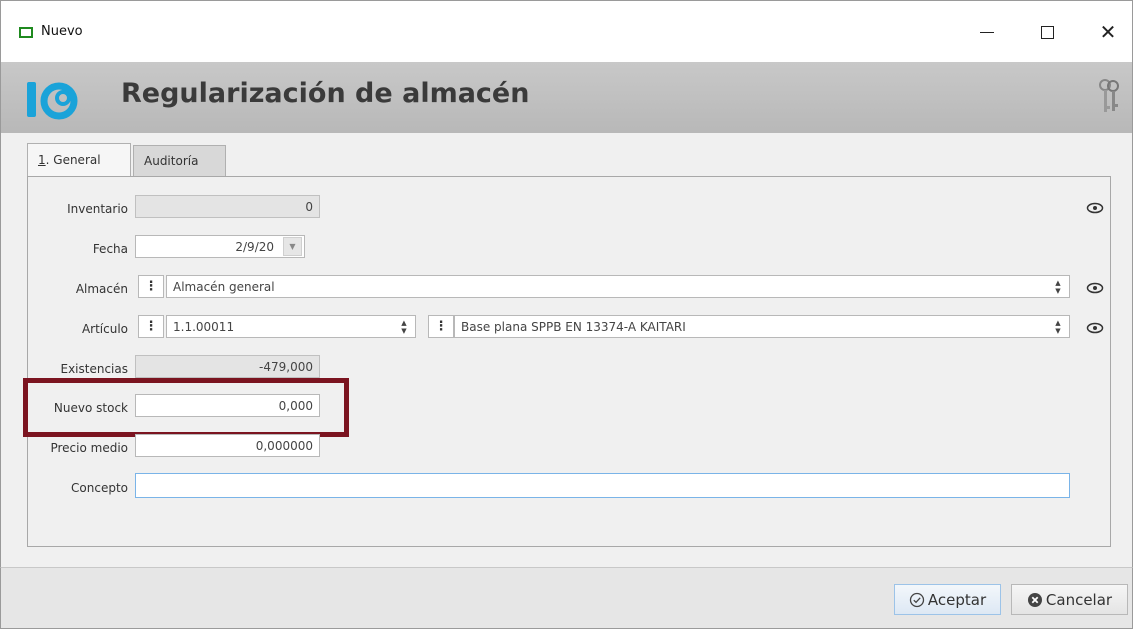 This screenshot has height=629, width=1133. I want to click on almacen-label: Almacén, so click(101, 289).